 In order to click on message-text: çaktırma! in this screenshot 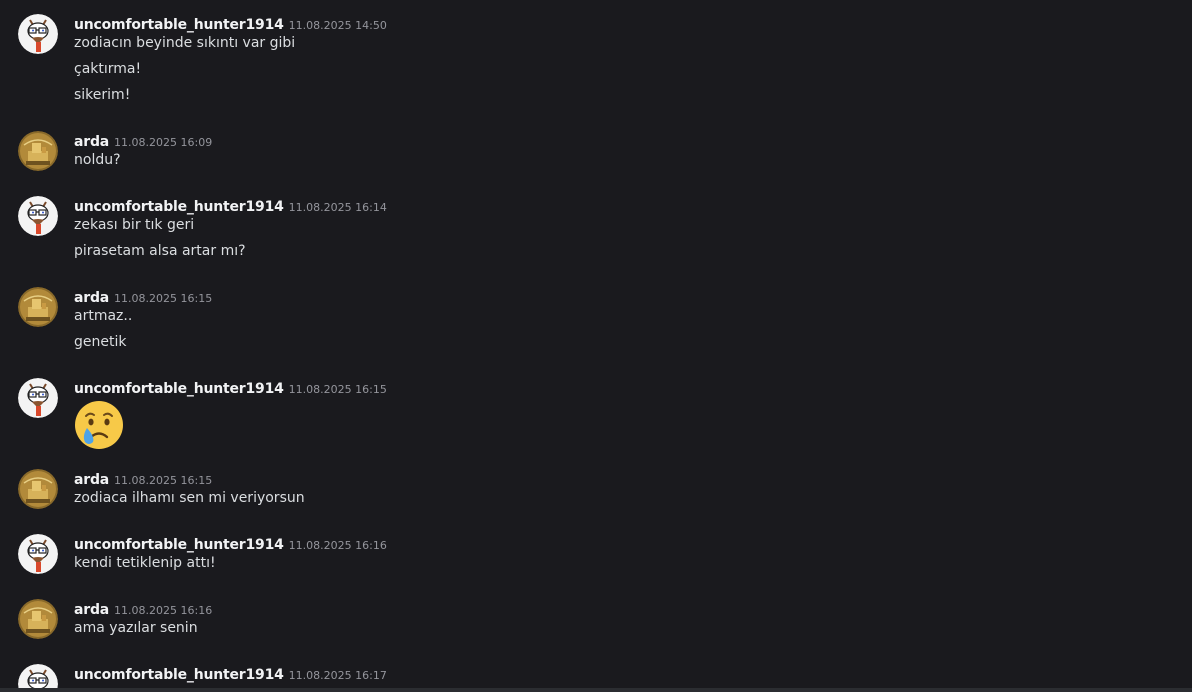, I will do `click(108, 69)`.